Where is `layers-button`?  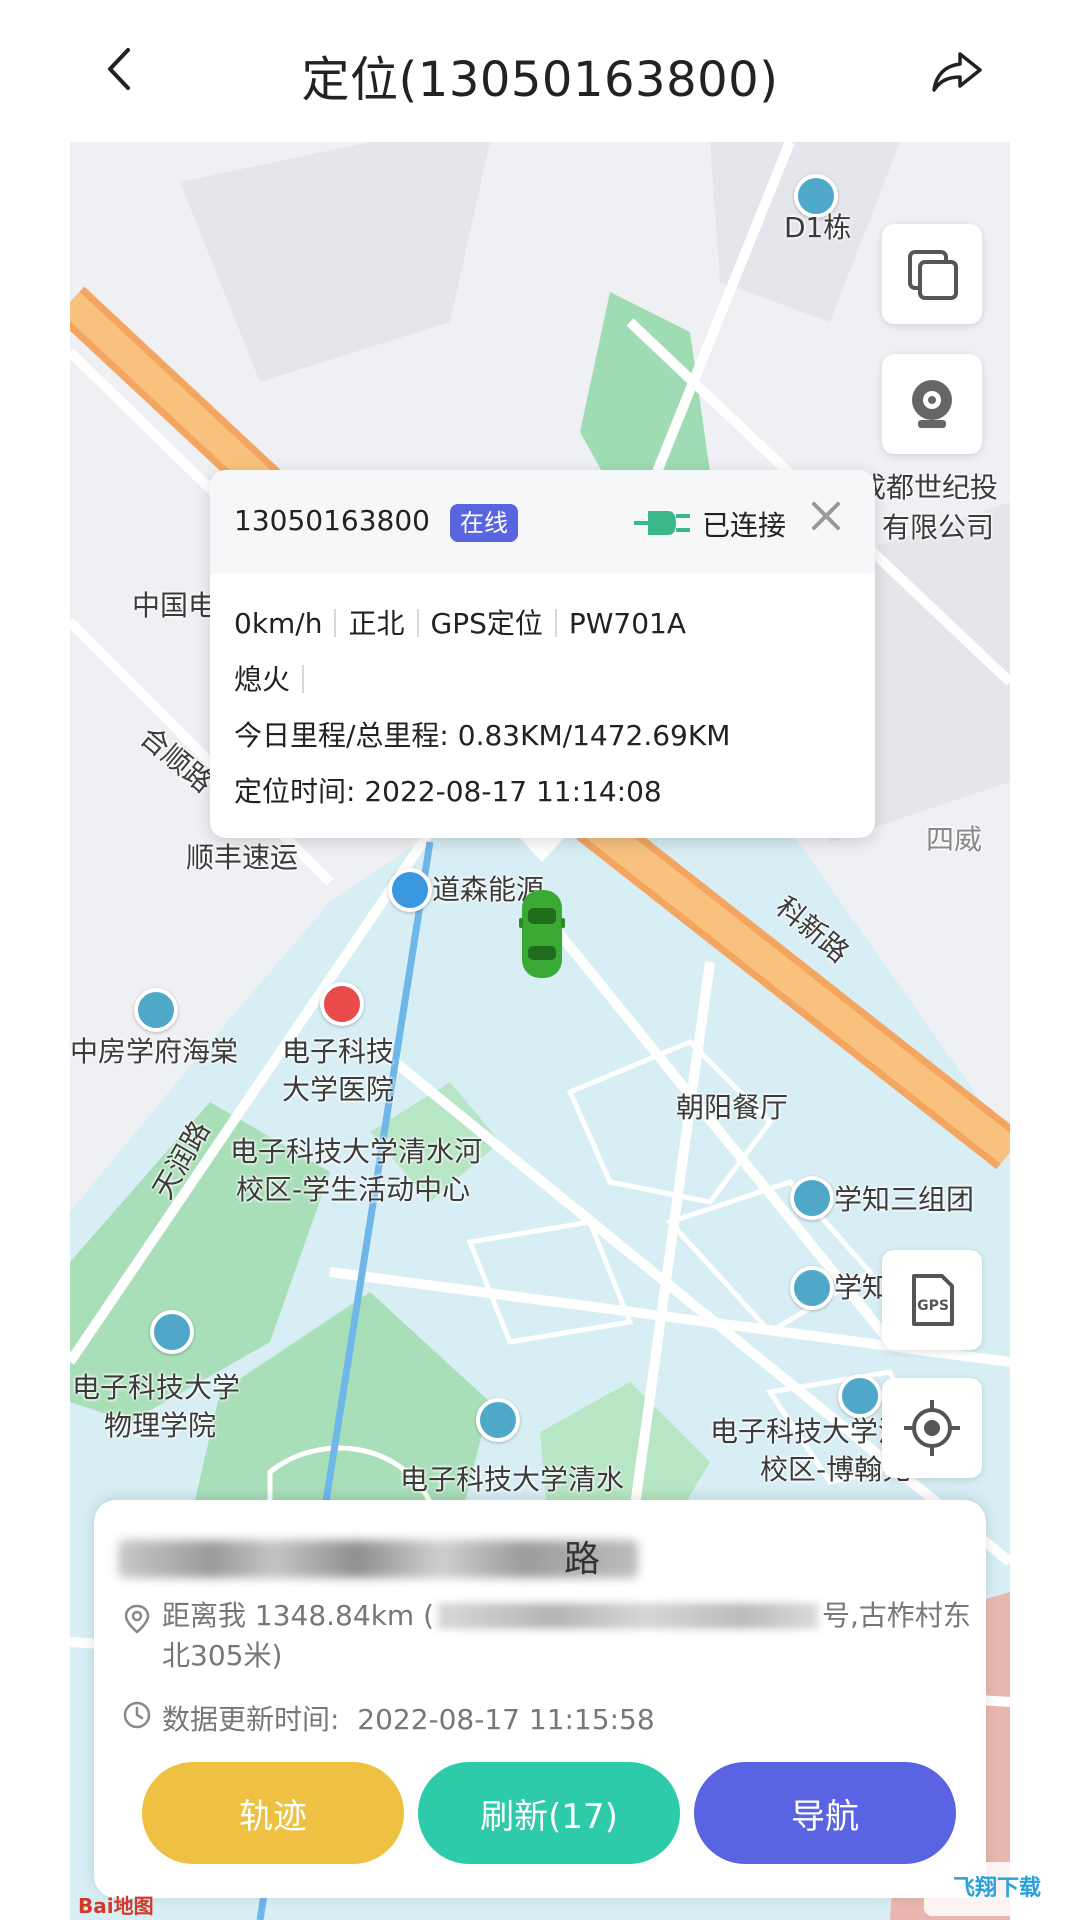 layers-button is located at coordinates (932, 274).